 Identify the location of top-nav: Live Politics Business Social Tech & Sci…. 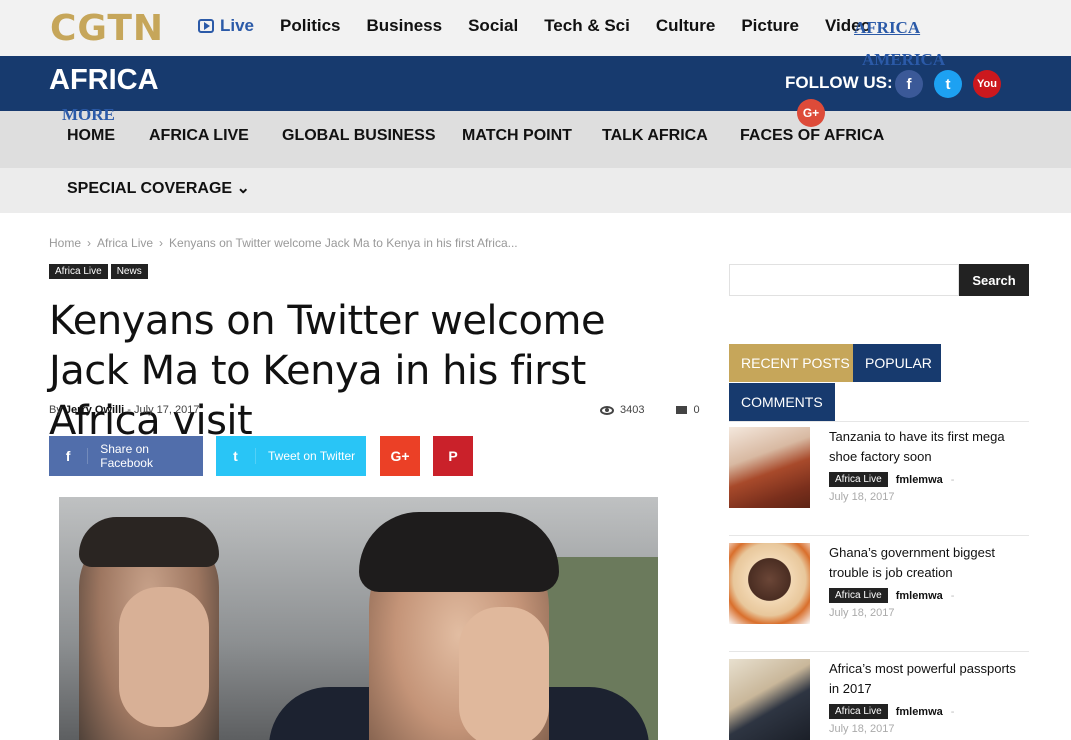
(547, 26).